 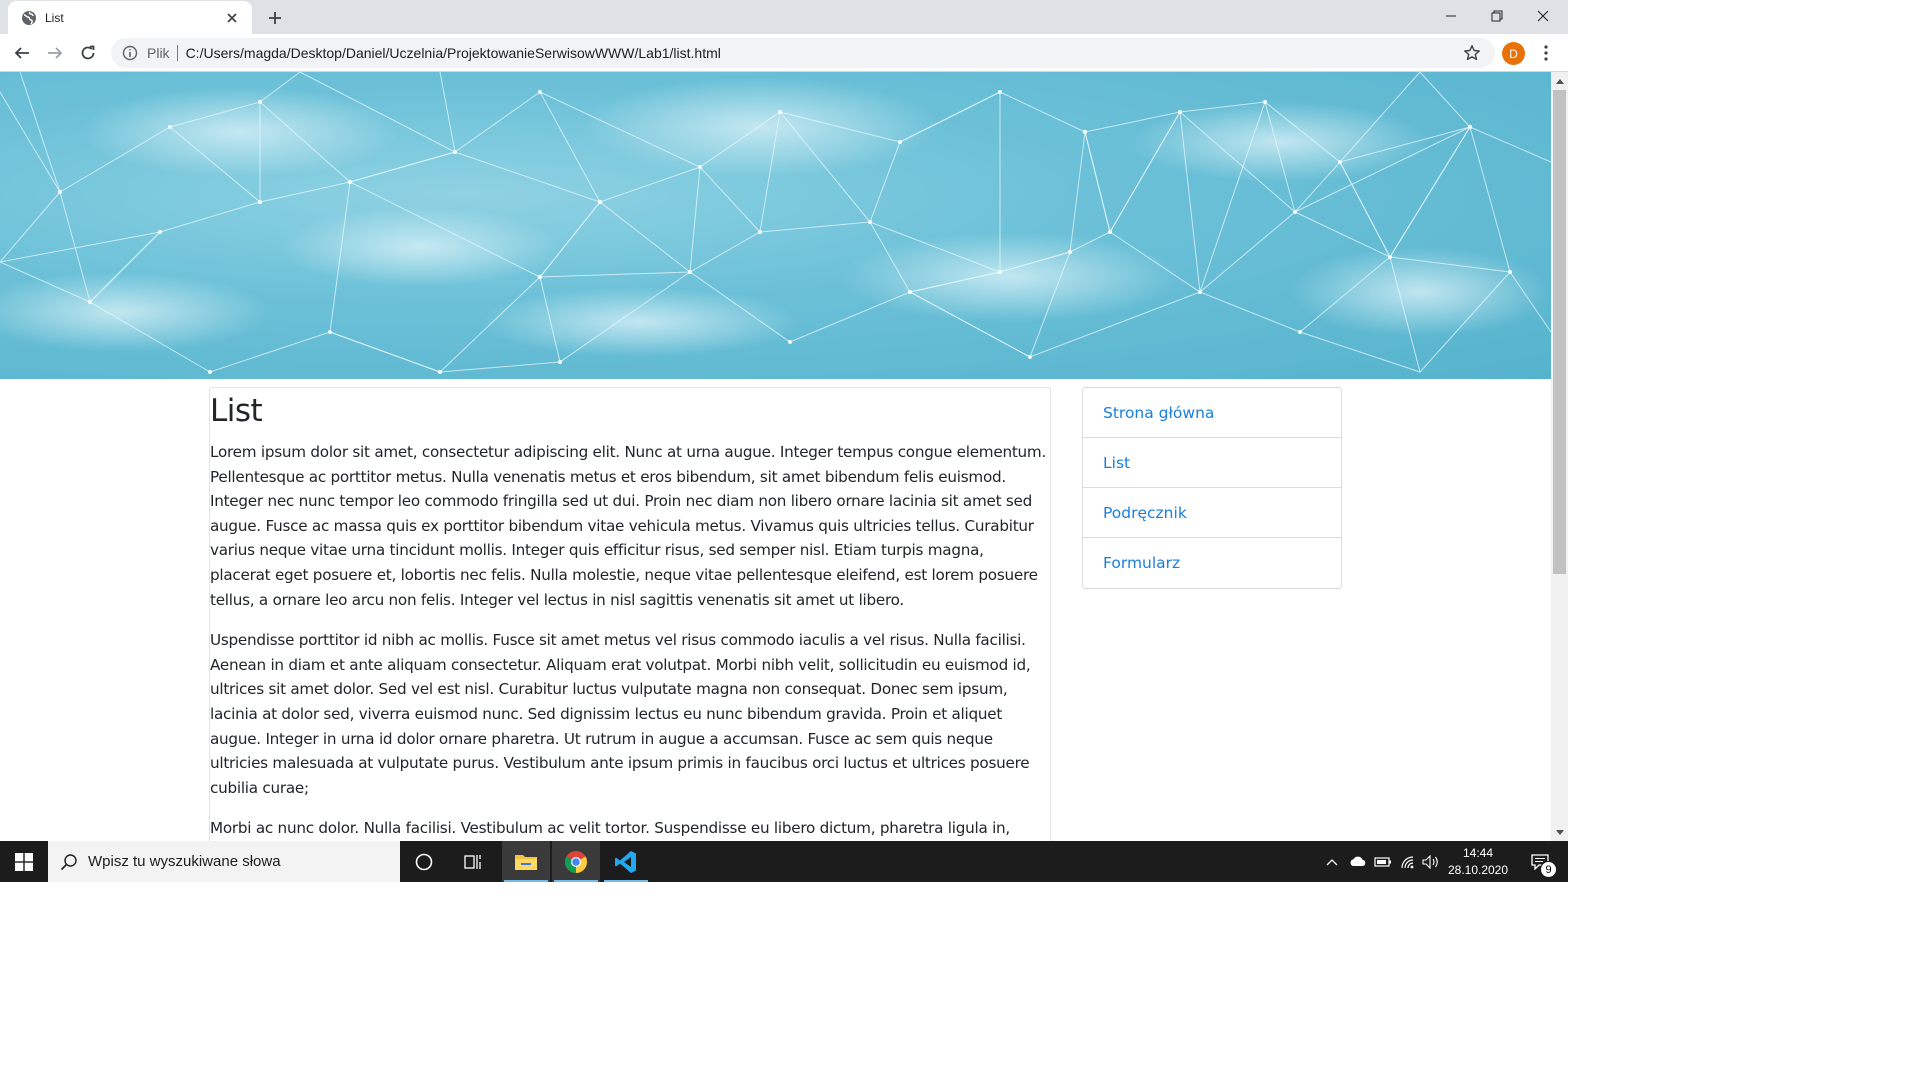 I want to click on taskbar-search-box: Wpisz tu wyszukiwane słowa, so click(x=224, y=861).